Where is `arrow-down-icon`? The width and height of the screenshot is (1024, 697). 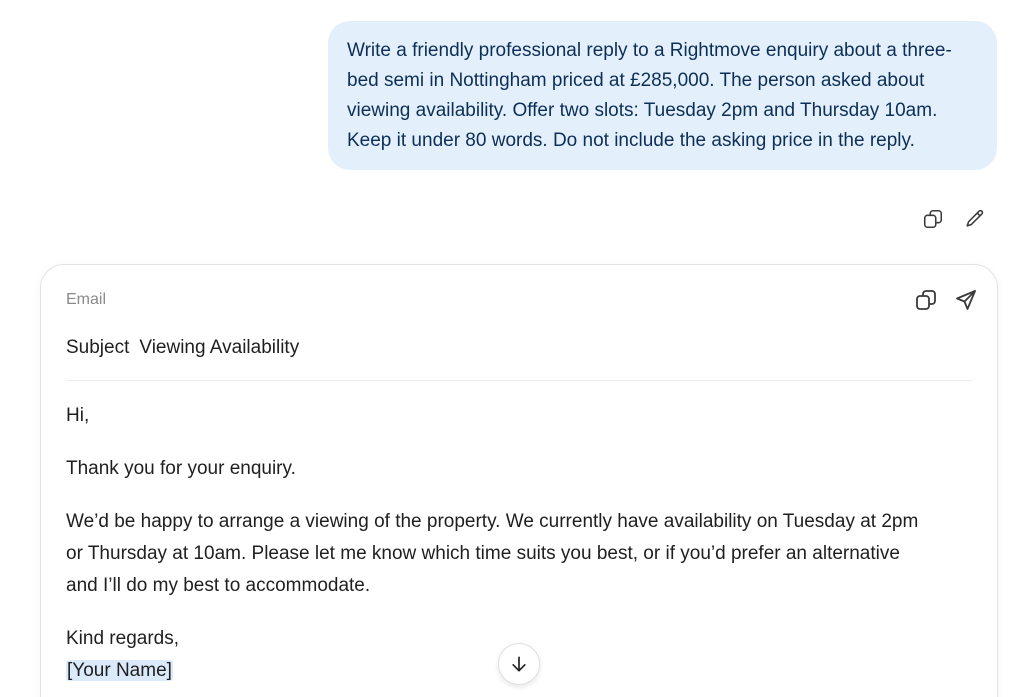 arrow-down-icon is located at coordinates (519, 664).